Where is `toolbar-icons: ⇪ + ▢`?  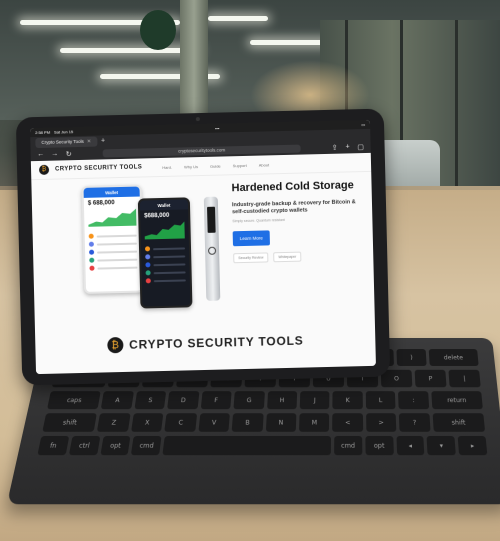
toolbar-icons: ⇪ + ▢ is located at coordinates (348, 147).